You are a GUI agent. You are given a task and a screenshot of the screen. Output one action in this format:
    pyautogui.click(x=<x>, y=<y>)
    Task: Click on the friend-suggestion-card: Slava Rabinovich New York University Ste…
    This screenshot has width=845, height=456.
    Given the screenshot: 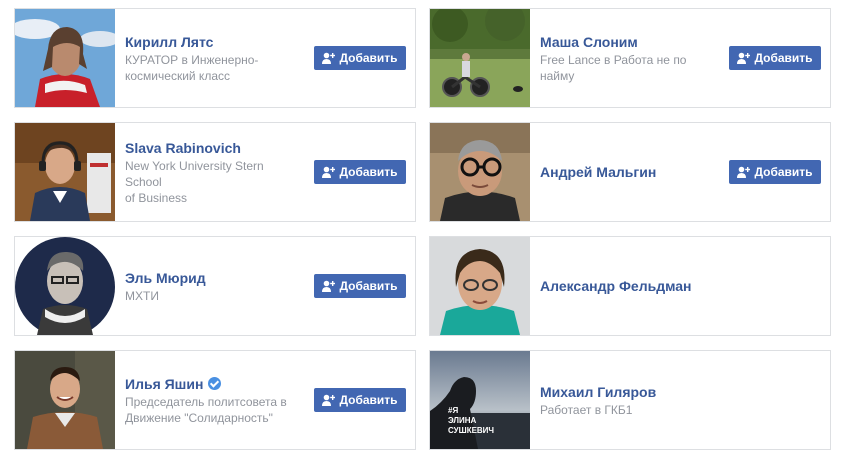 What is the action you would take?
    pyautogui.click(x=215, y=172)
    